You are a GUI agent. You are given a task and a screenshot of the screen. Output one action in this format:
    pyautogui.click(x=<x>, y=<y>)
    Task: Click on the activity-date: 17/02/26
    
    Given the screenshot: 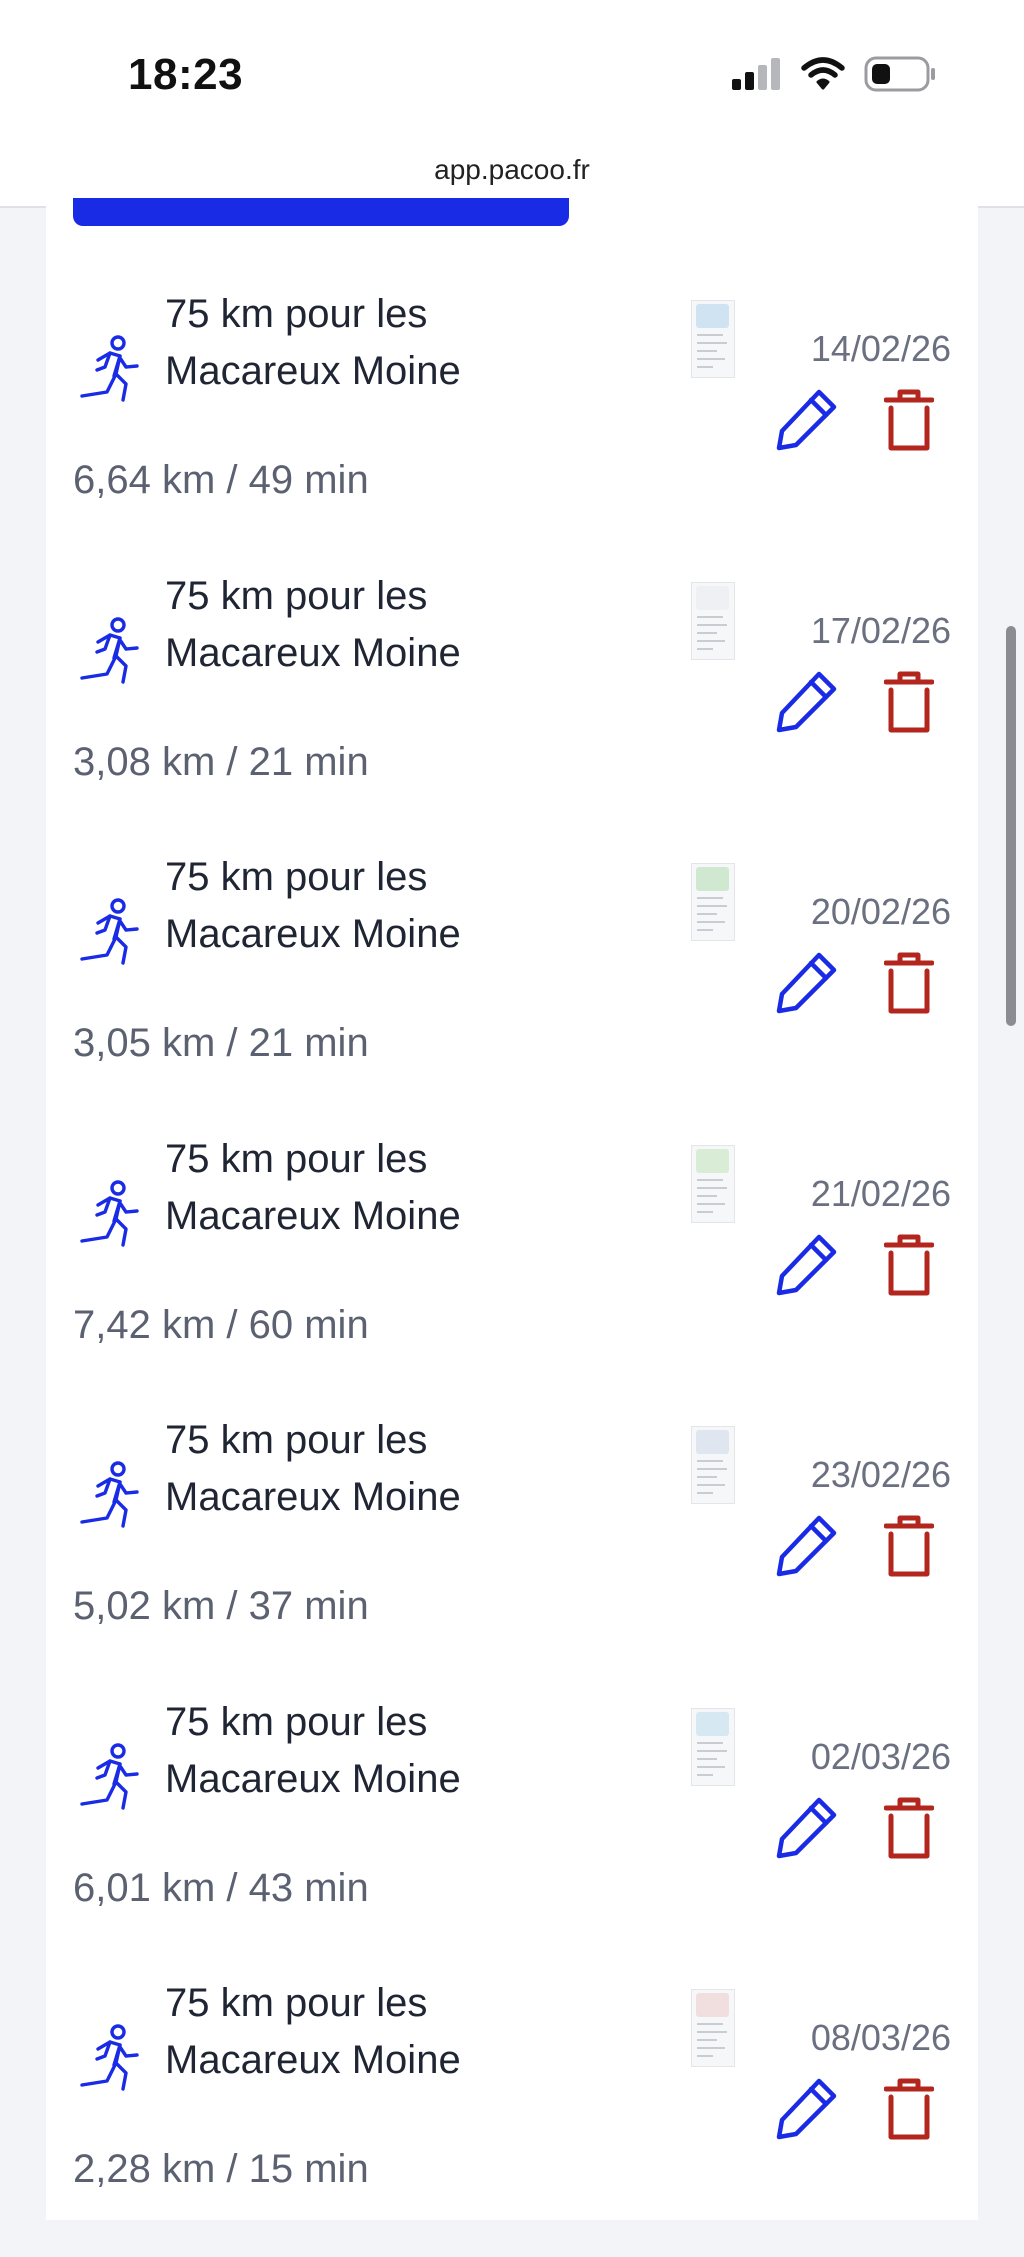 What is the action you would take?
    pyautogui.click(x=880, y=630)
    